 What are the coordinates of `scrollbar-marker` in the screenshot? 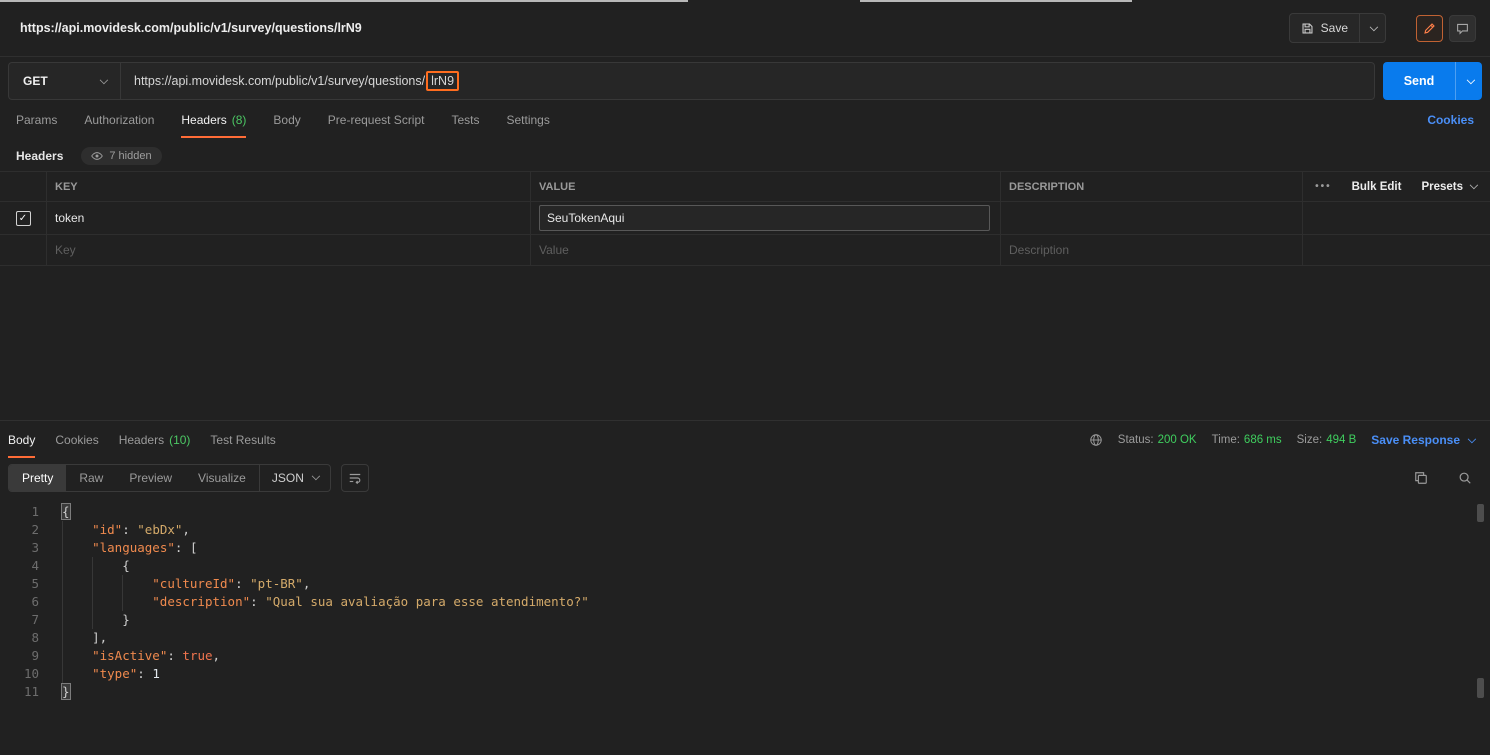 It's located at (1480, 688).